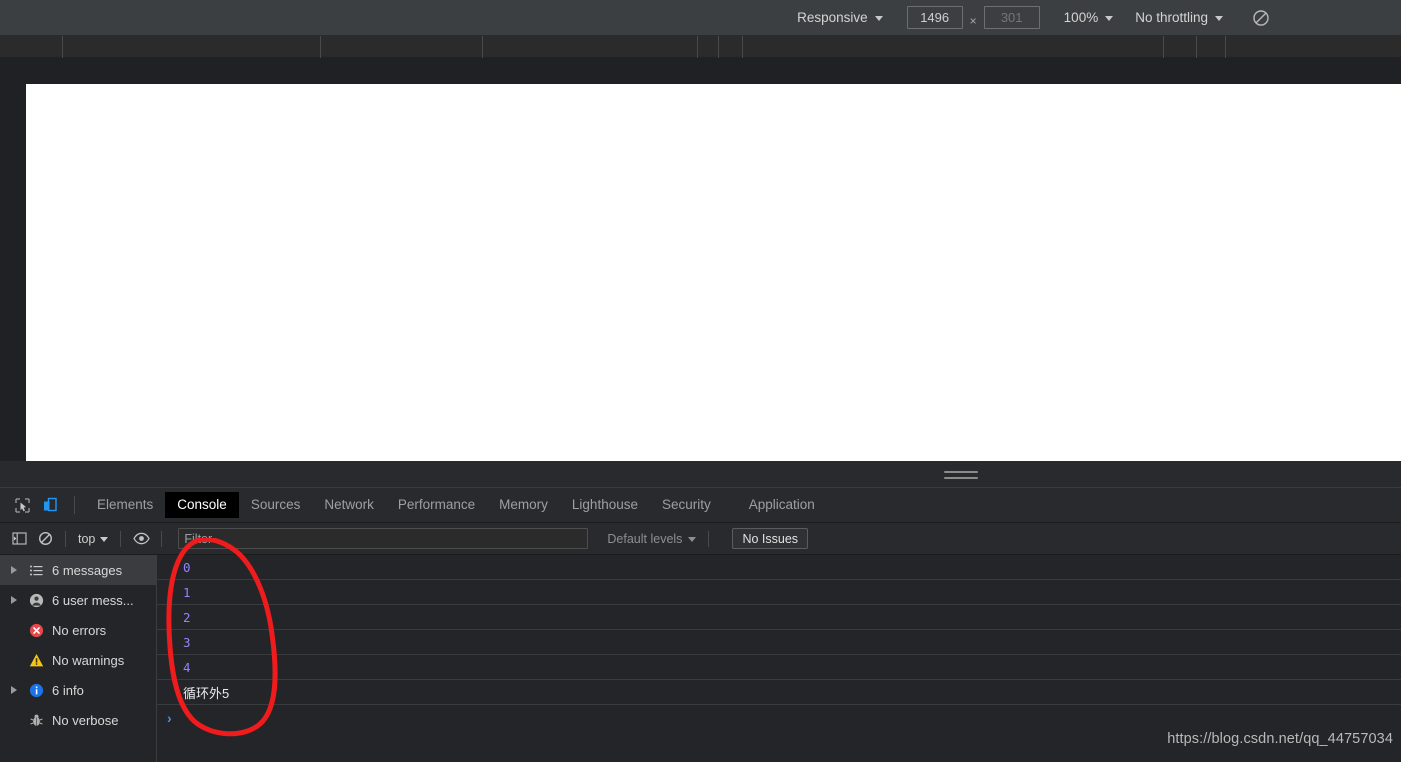  Describe the element at coordinates (19, 539) in the screenshot. I see `sidebar-toggle-icon` at that location.